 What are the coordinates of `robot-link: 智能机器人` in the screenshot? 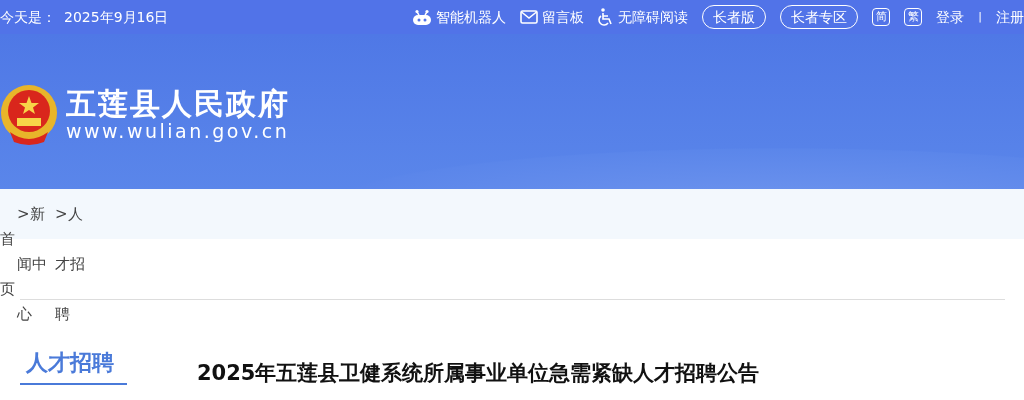 It's located at (459, 17).